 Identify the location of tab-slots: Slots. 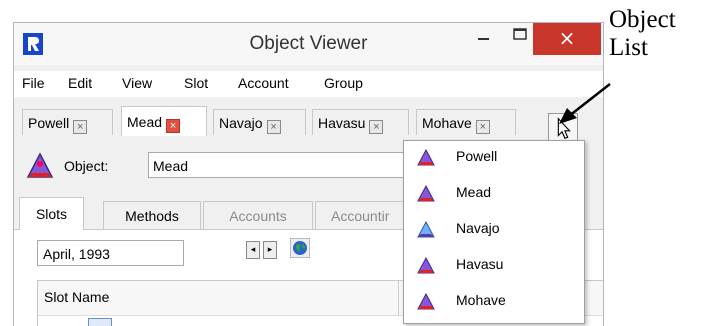
(51, 213).